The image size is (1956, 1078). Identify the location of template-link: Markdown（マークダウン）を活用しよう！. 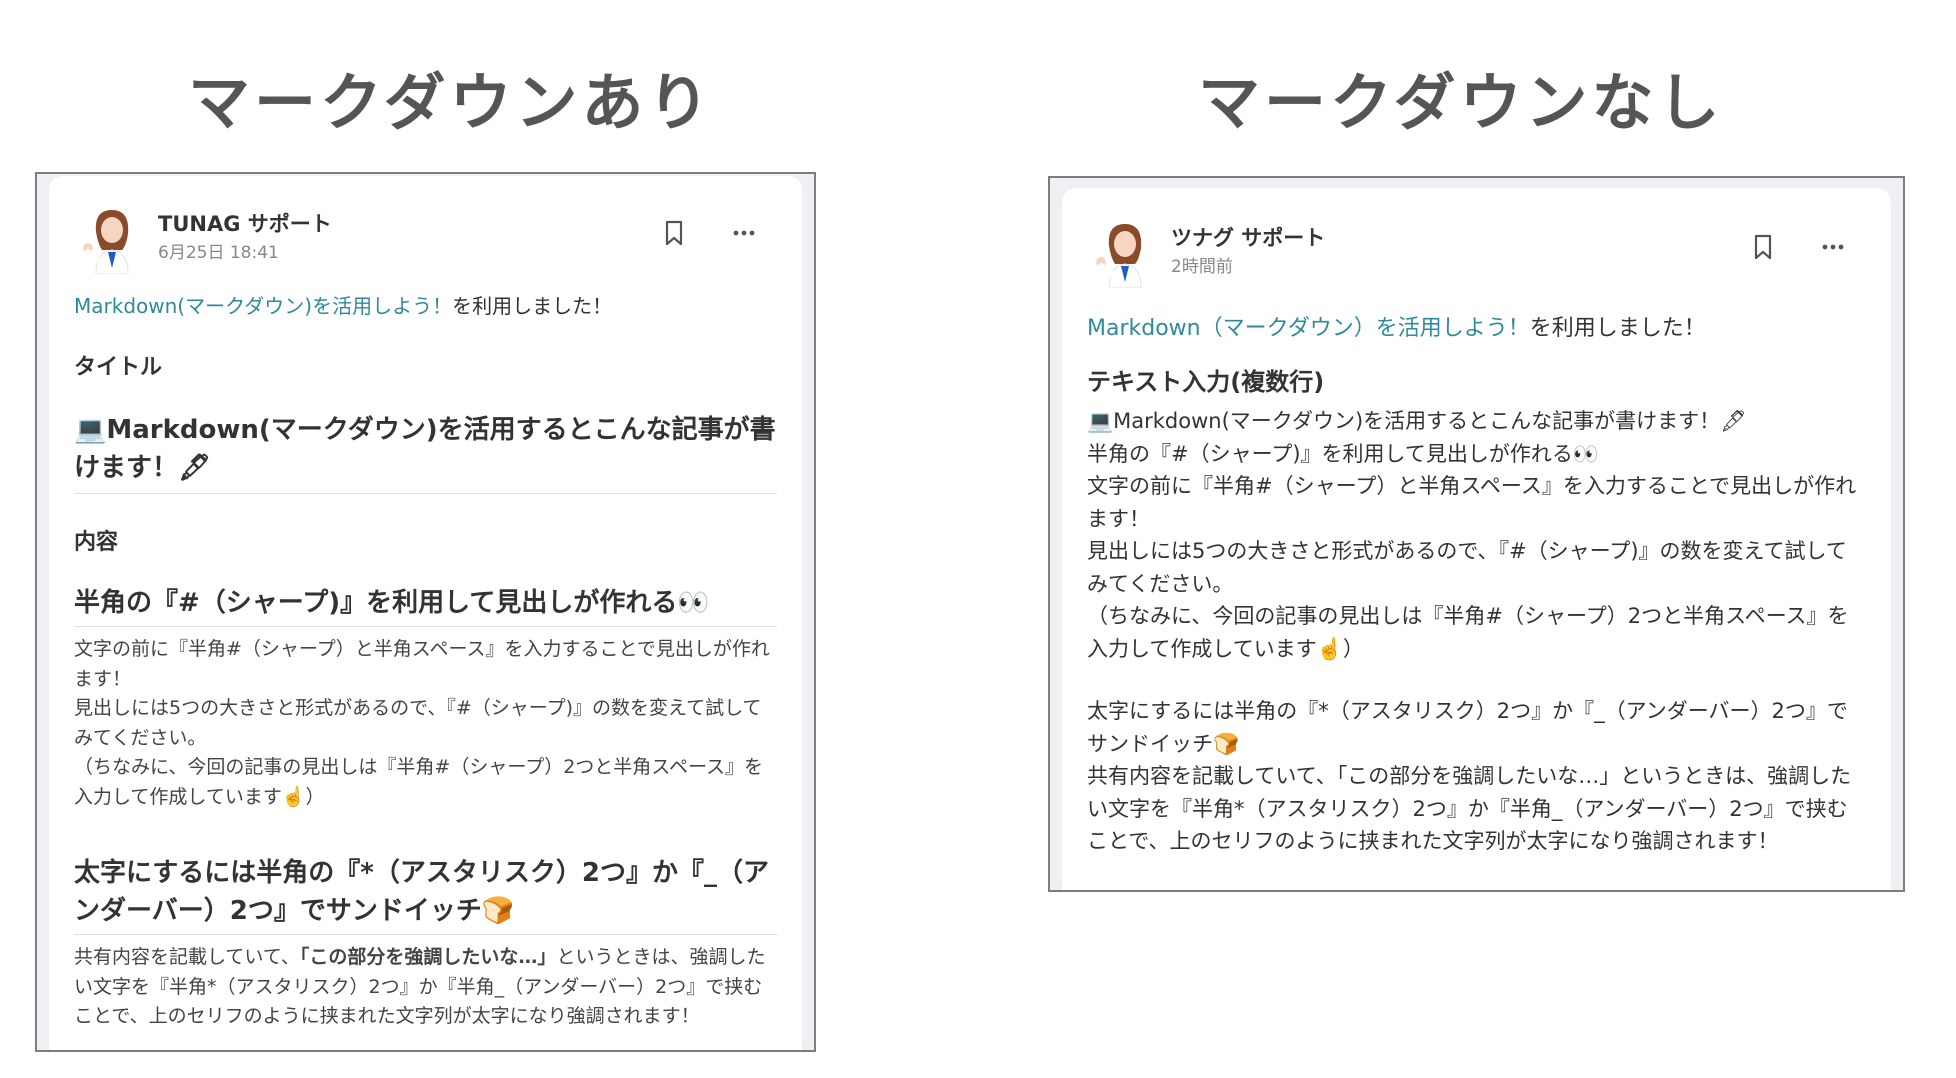
(1308, 328).